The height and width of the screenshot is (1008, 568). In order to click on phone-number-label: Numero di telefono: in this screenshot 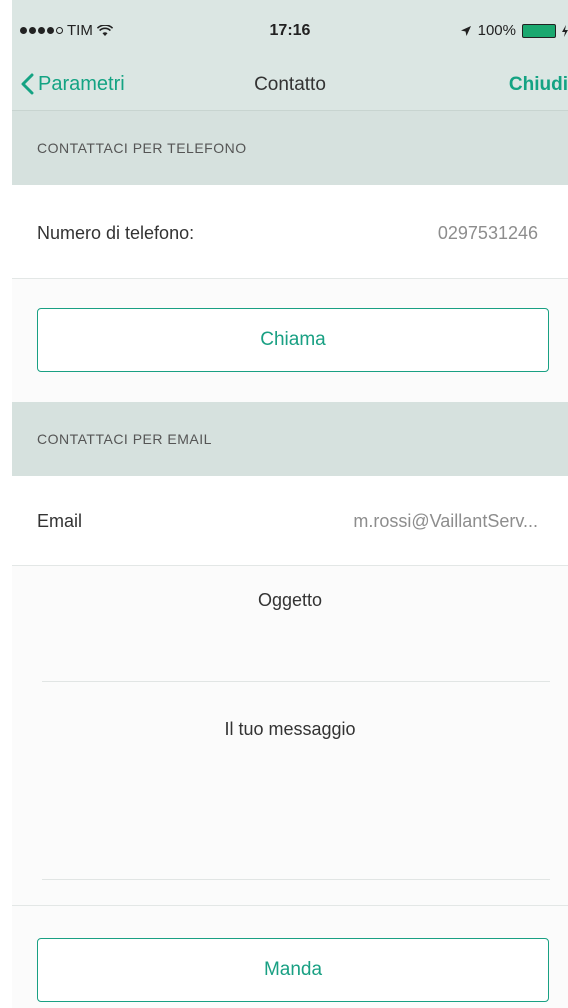, I will do `click(116, 233)`.